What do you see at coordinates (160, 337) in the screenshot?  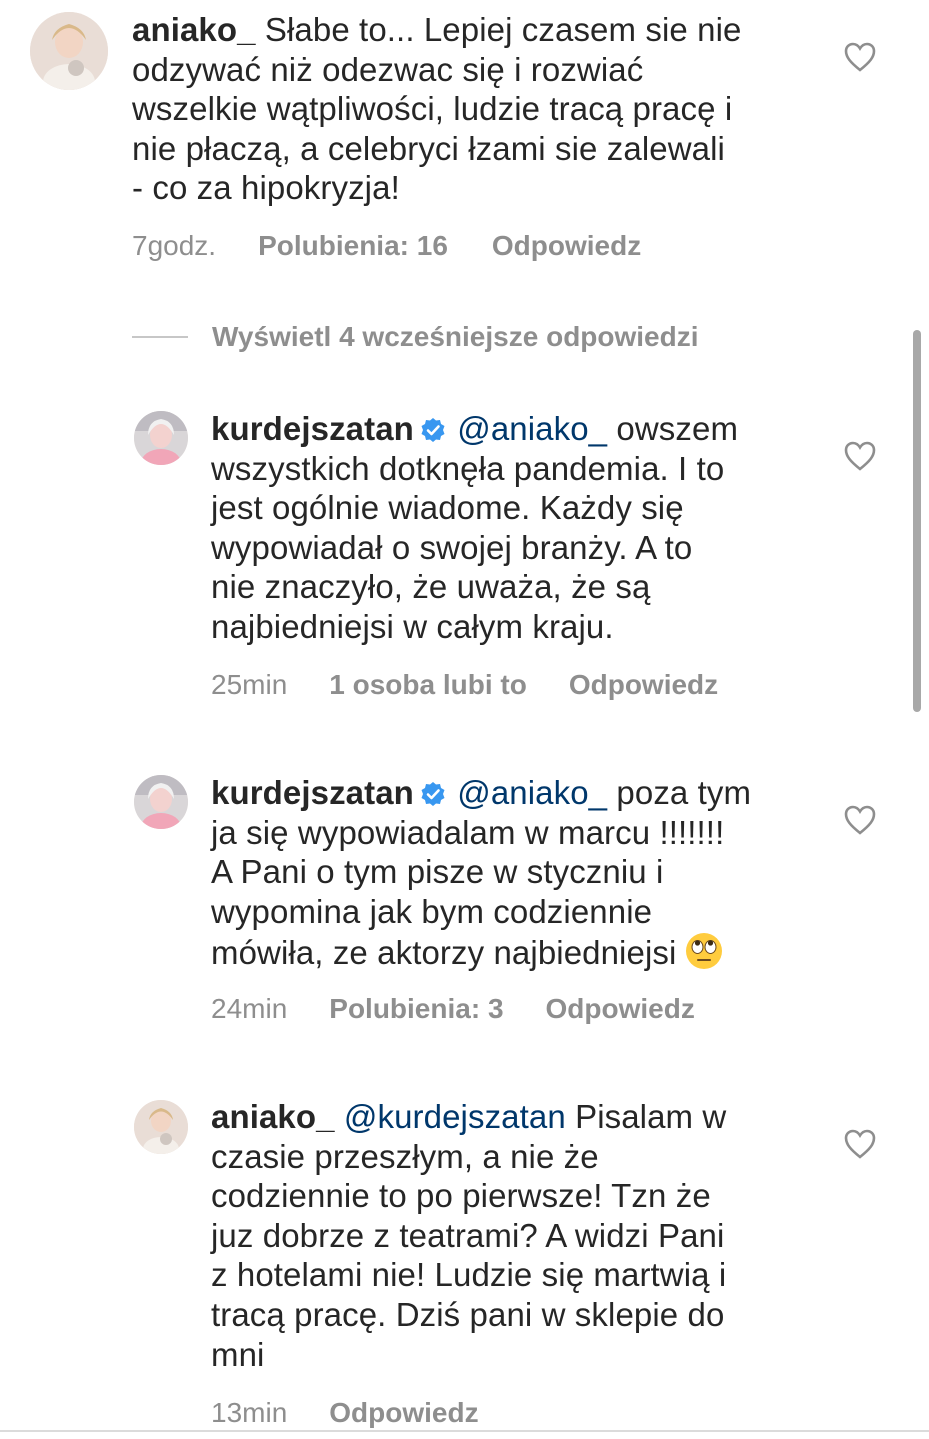 I see `replies-divider` at bounding box center [160, 337].